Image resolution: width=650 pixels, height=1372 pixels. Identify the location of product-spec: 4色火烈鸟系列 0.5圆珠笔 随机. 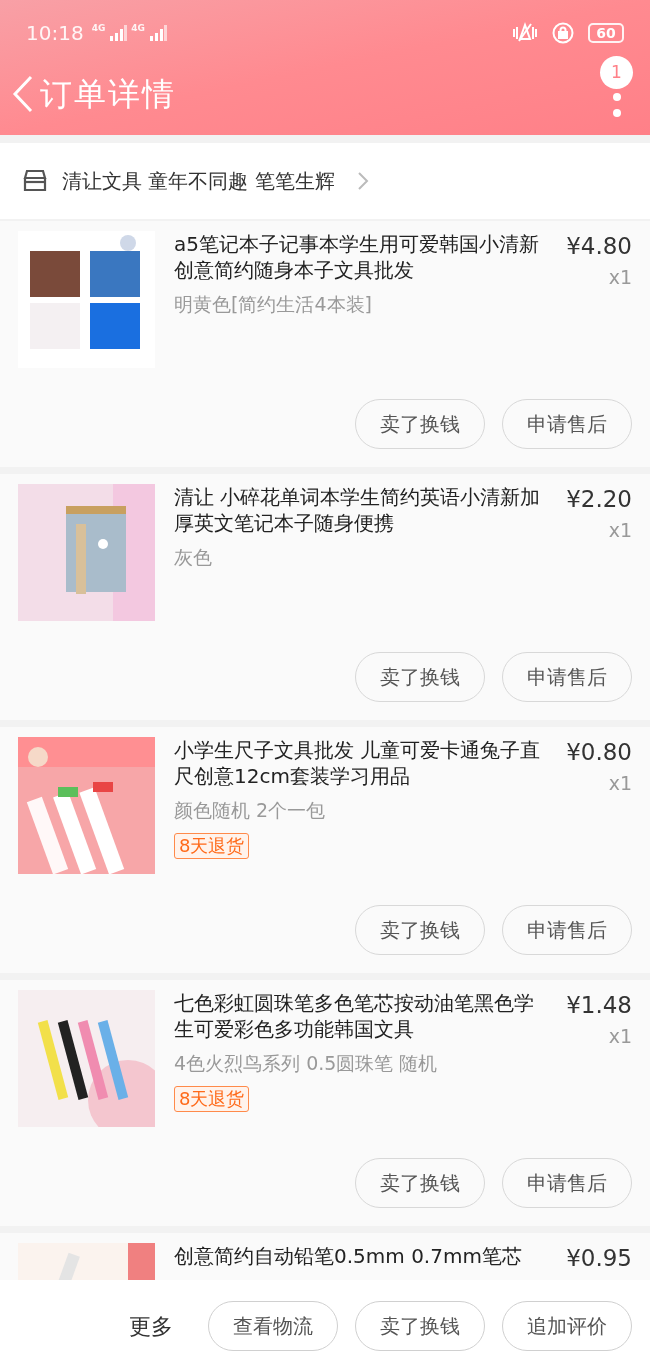
(306, 1063).